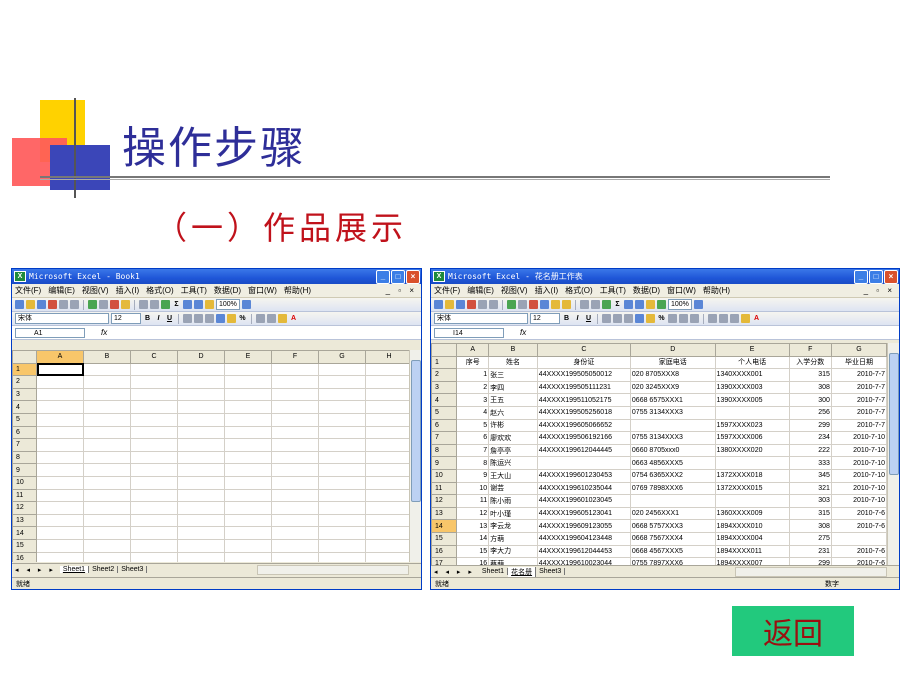  Describe the element at coordinates (661, 318) in the screenshot. I see `percent-icon: %` at that location.